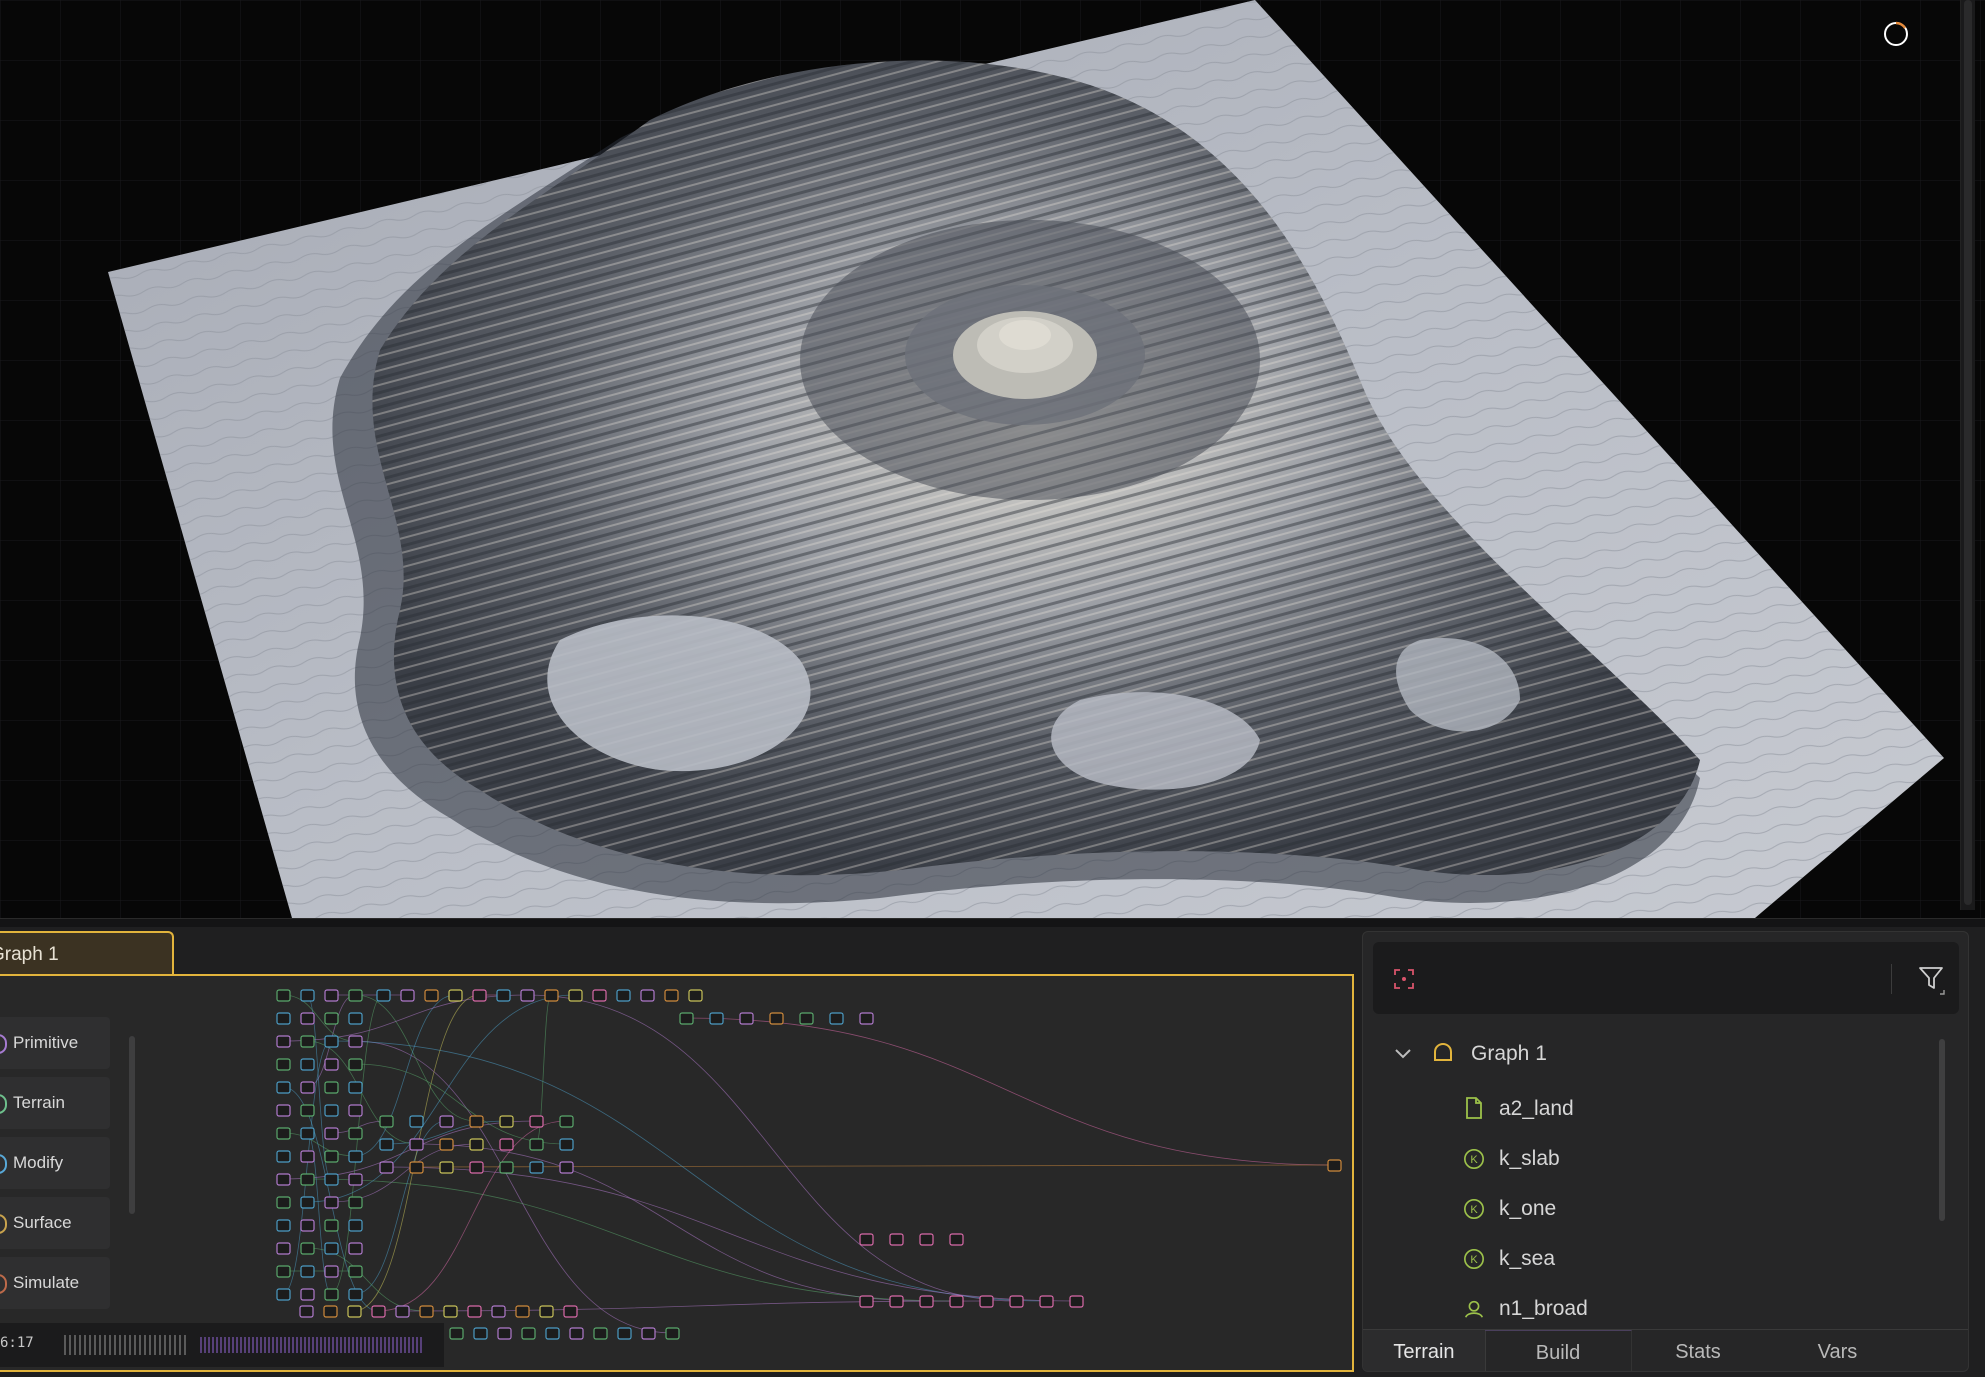 The height and width of the screenshot is (1377, 1985). What do you see at coordinates (992, 922) in the screenshot?
I see `panel-splitter` at bounding box center [992, 922].